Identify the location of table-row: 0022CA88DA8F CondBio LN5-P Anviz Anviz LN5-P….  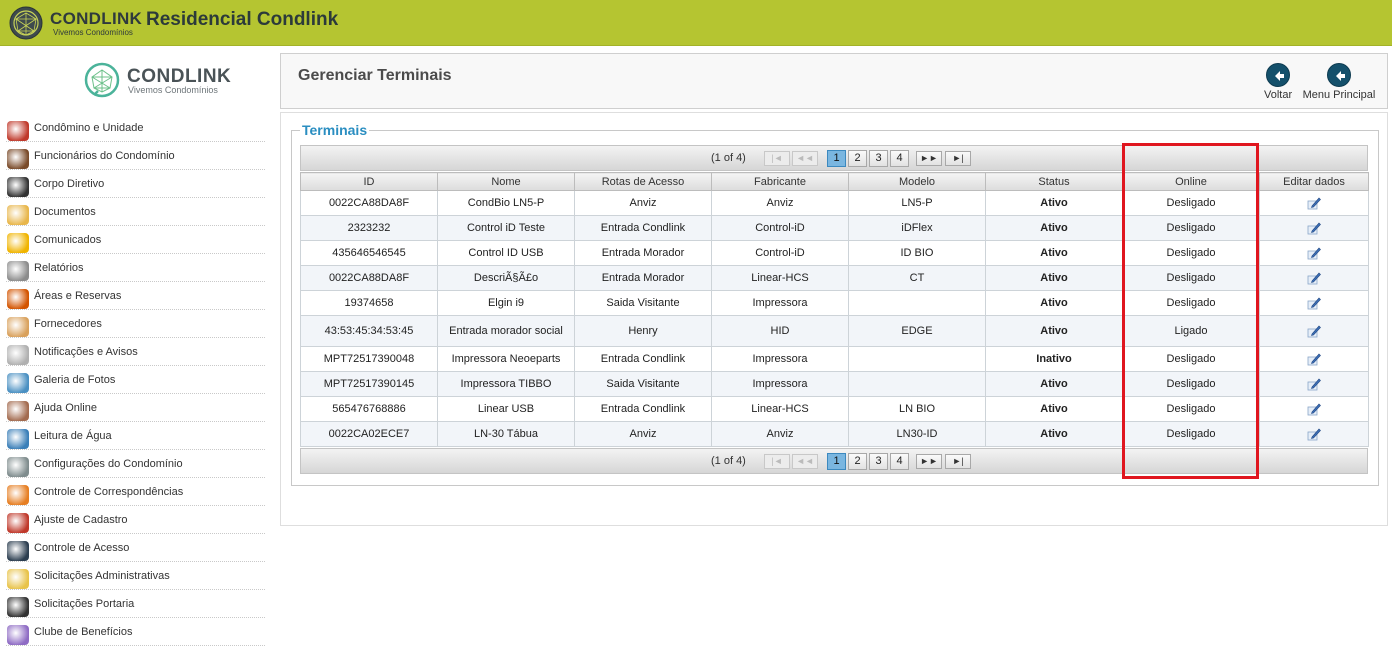
(834, 203).